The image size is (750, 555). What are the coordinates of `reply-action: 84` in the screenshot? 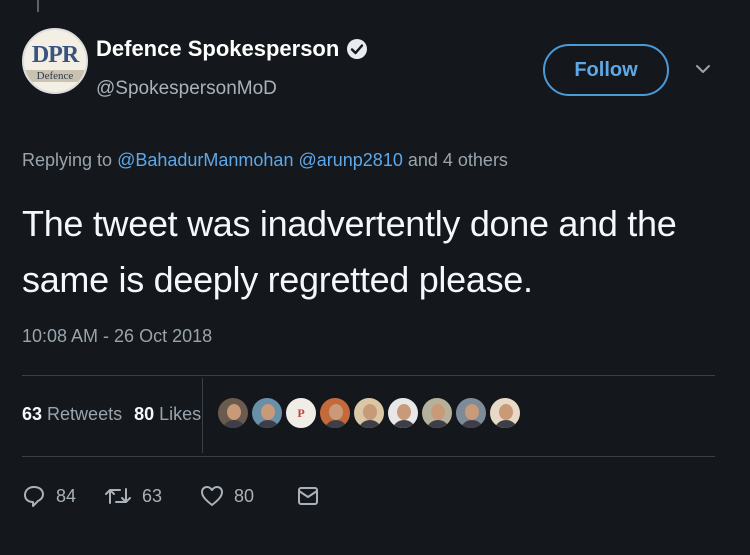 It's located at (63, 496).